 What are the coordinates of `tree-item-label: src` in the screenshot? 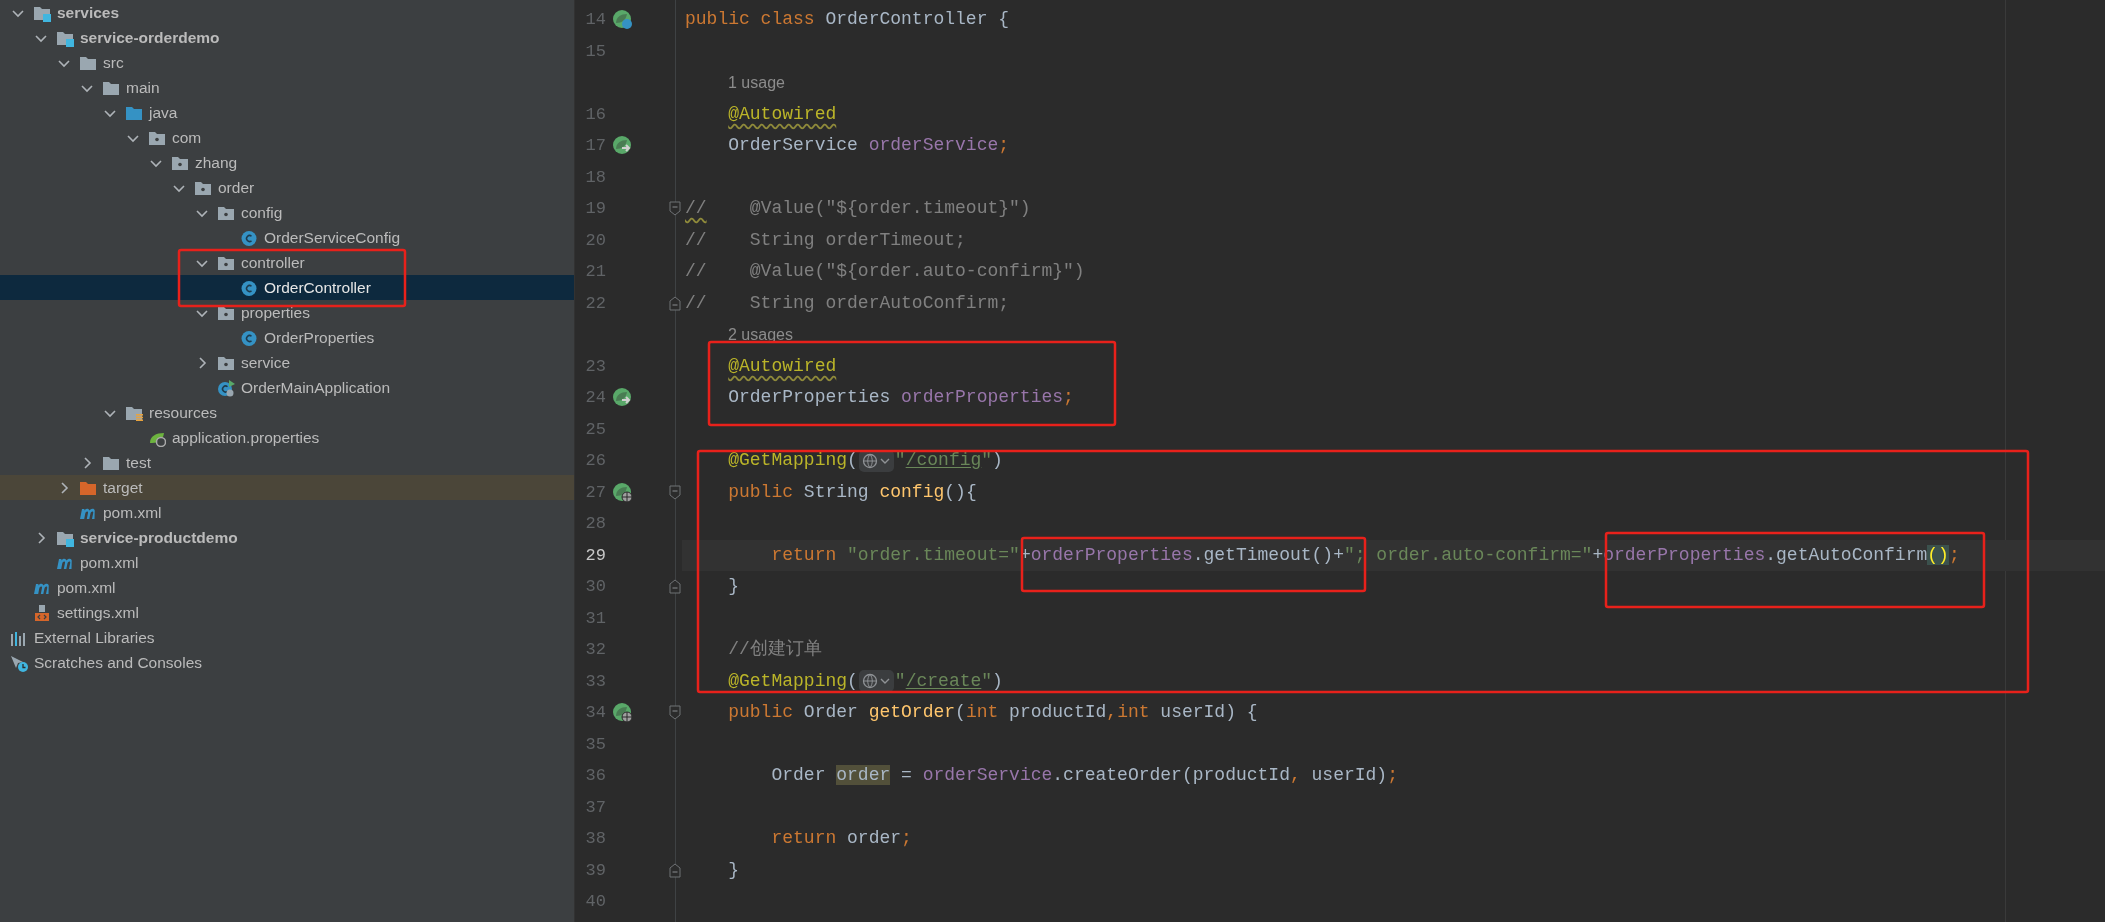 It's located at (113, 62).